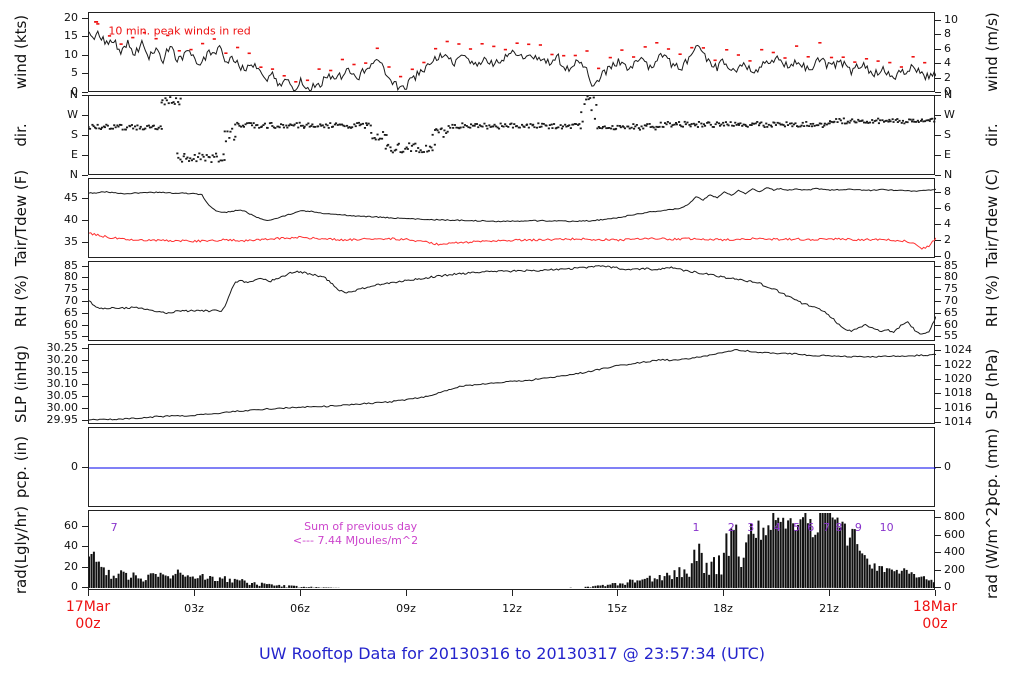 Image resolution: width=1024 pixels, height=700 pixels. Describe the element at coordinates (512, 218) in the screenshot. I see `panel-tair_tdew` at that location.